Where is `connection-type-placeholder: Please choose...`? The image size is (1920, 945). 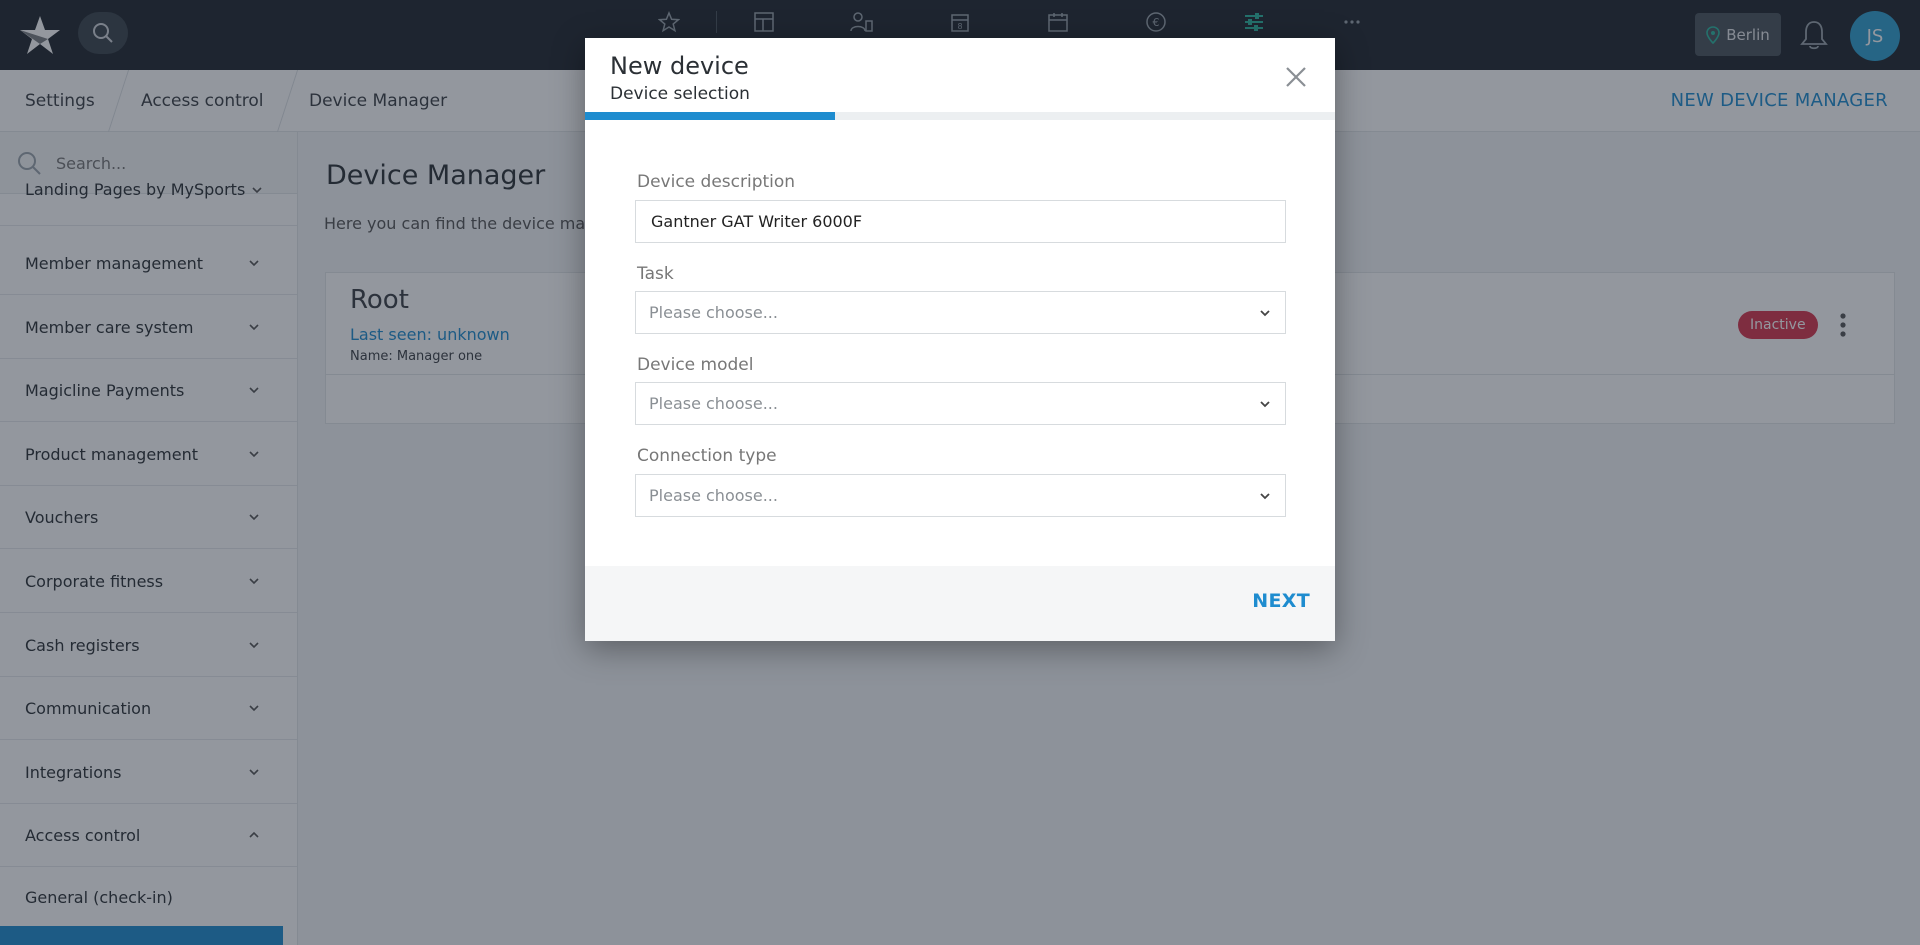
connection-type-placeholder: Please choose... is located at coordinates (713, 495).